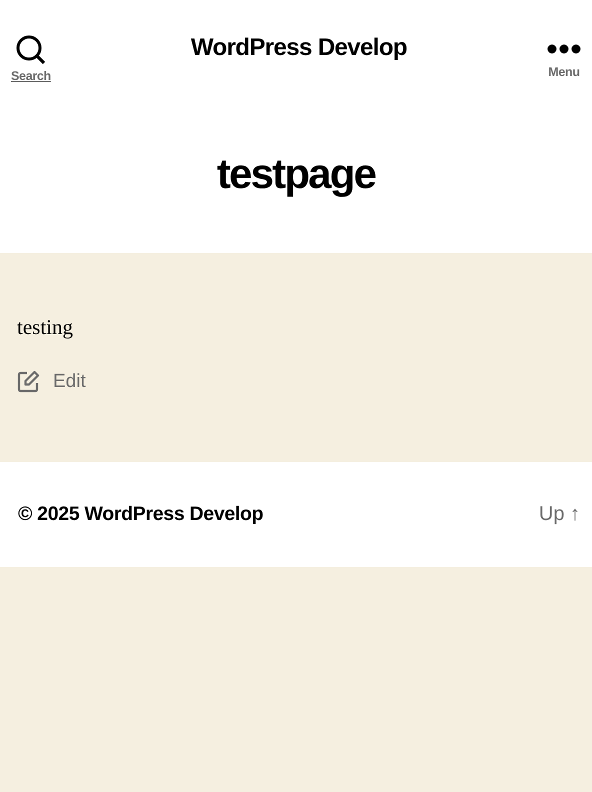  Describe the element at coordinates (31, 50) in the screenshot. I see `search-icon` at that location.